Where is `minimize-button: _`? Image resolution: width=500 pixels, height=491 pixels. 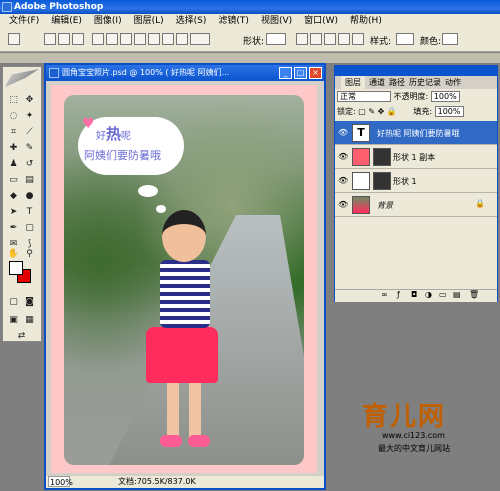 minimize-button: _ is located at coordinates (285, 73).